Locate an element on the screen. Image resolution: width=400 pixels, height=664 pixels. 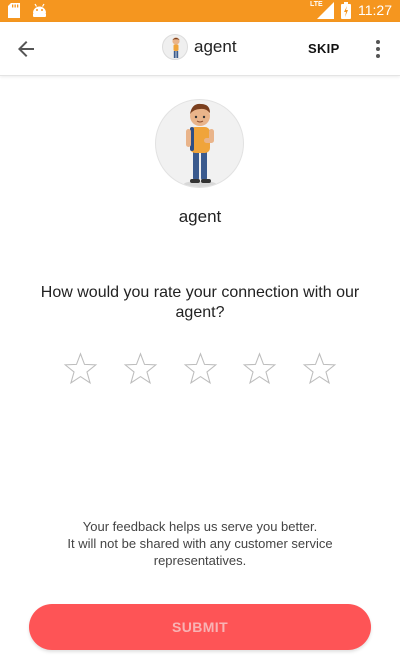
star-3-icon is located at coordinates (200, 369).